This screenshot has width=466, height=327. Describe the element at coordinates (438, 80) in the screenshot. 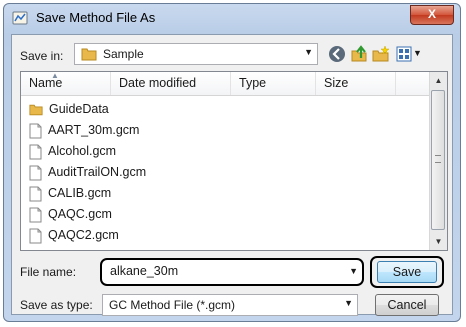

I see `scroll-up-icon: ▲` at that location.